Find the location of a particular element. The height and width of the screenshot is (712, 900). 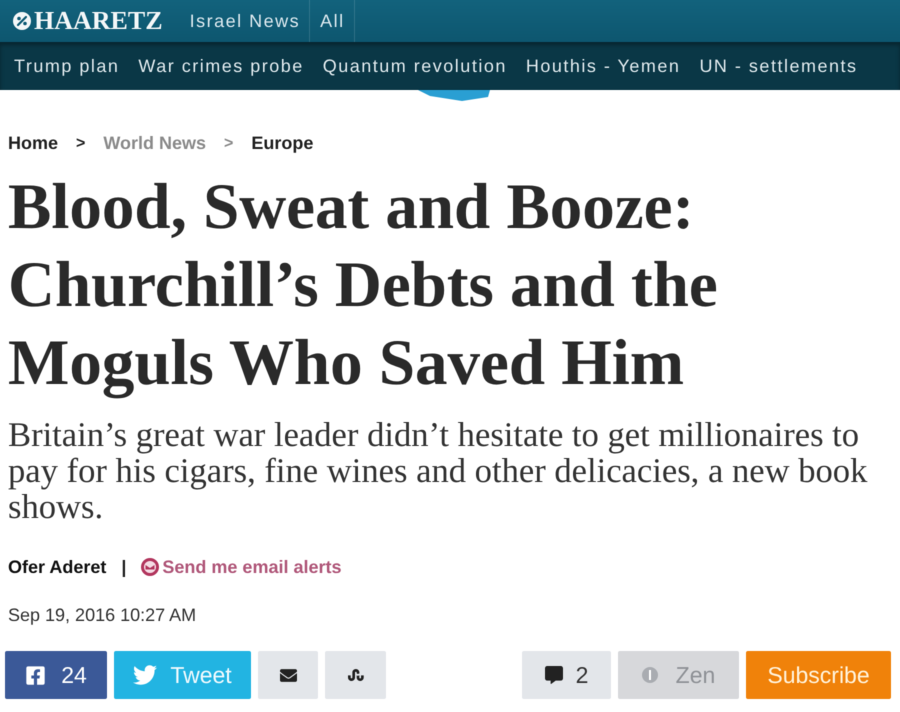

topic-link: Quantum revolution is located at coordinates (414, 66).